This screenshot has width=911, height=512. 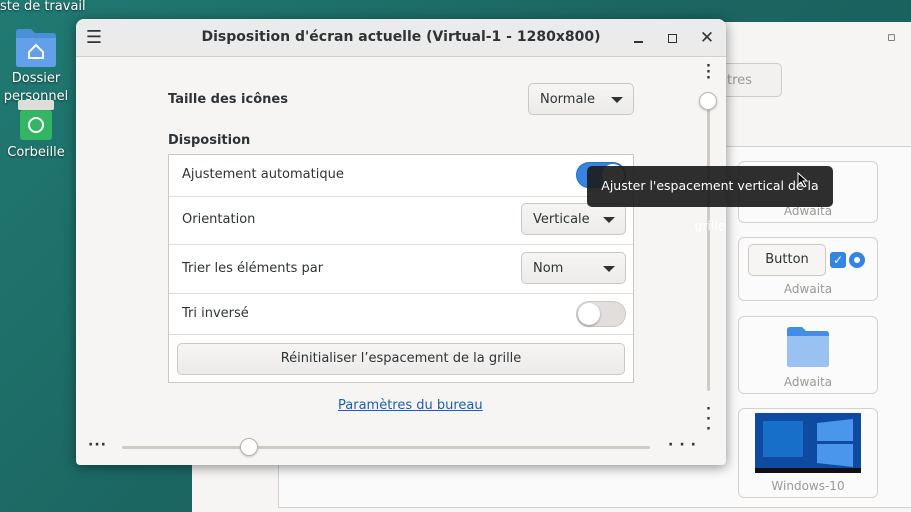 I want to click on theme-card-2: Button ✓ Adwaita, so click(x=808, y=269).